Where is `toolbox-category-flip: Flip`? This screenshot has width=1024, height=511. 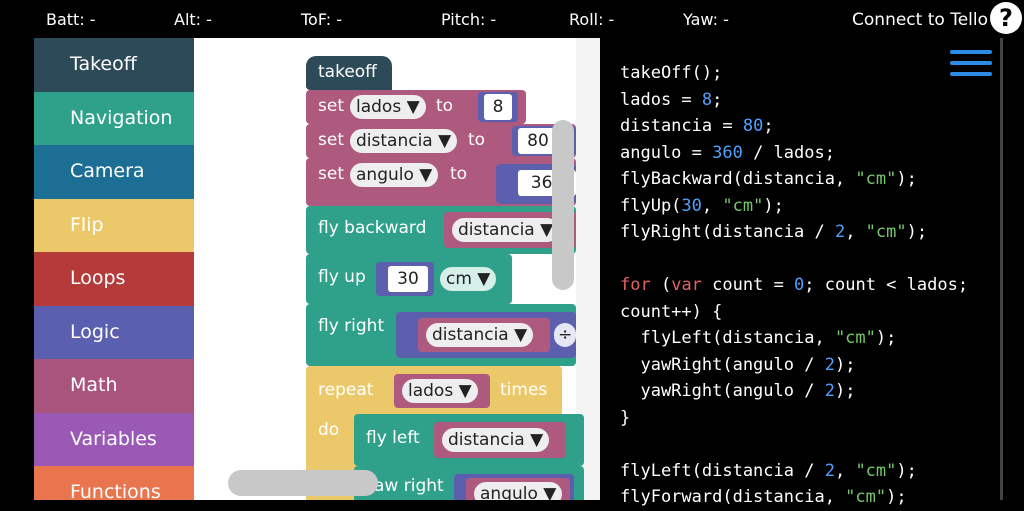 toolbox-category-flip: Flip is located at coordinates (114, 225).